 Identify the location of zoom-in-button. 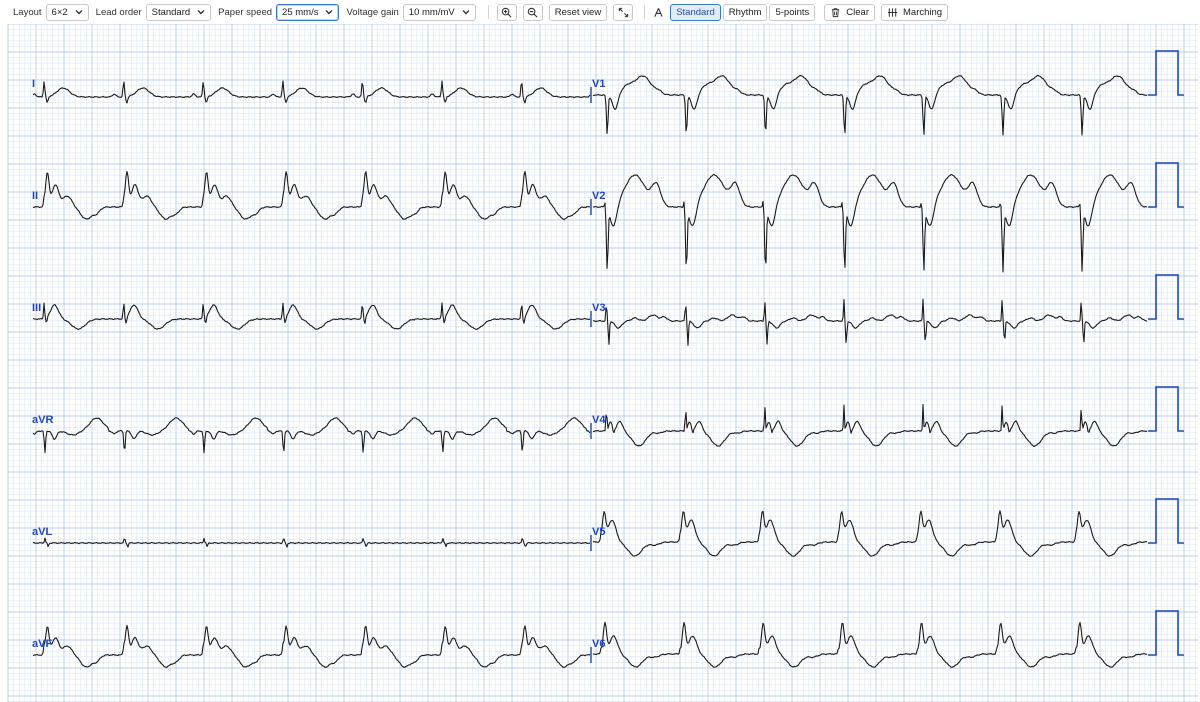
(506, 12).